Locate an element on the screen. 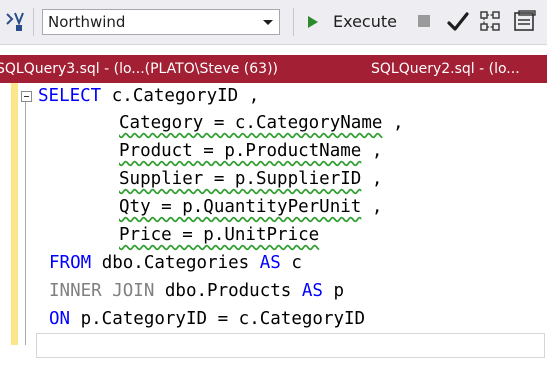 This screenshot has height=380, width=547. keyword: ON is located at coordinates (60, 319).